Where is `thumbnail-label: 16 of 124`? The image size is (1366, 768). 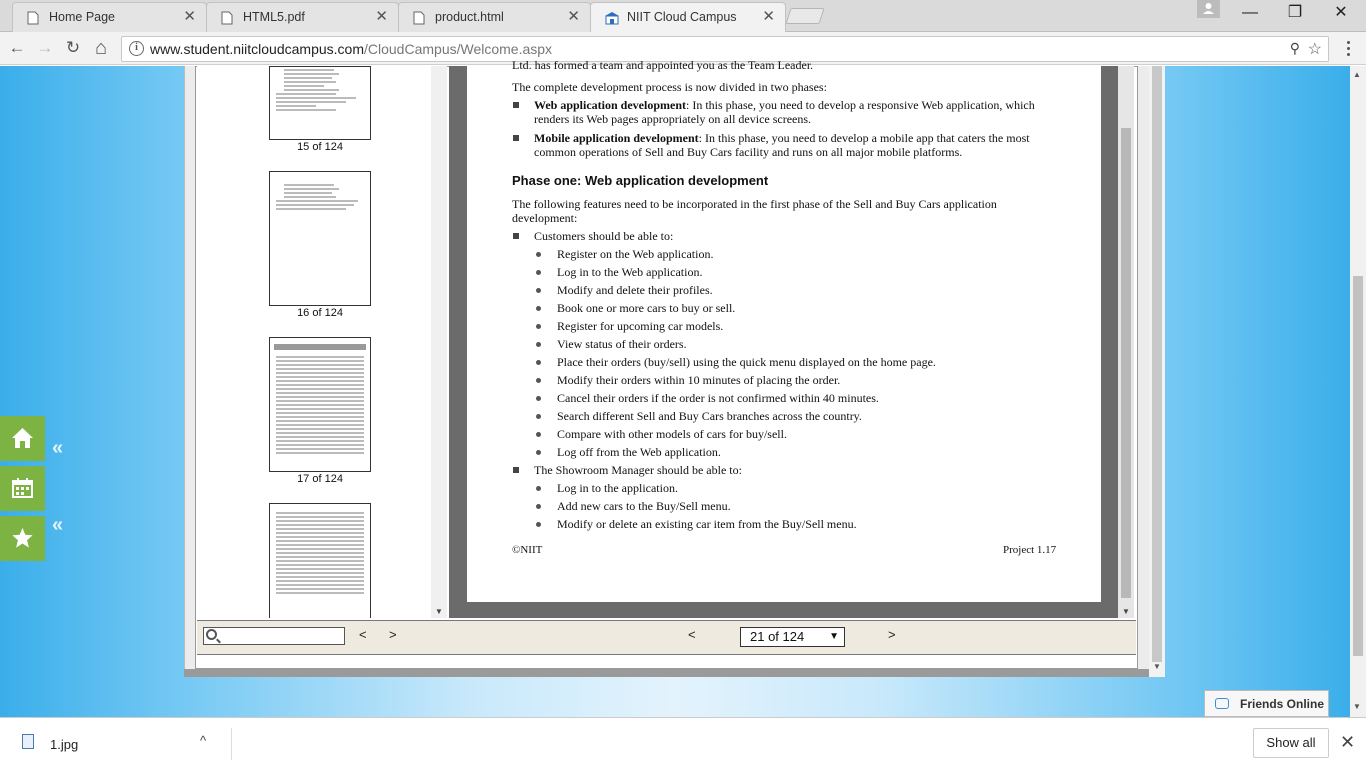 thumbnail-label: 16 of 124 is located at coordinates (320, 313).